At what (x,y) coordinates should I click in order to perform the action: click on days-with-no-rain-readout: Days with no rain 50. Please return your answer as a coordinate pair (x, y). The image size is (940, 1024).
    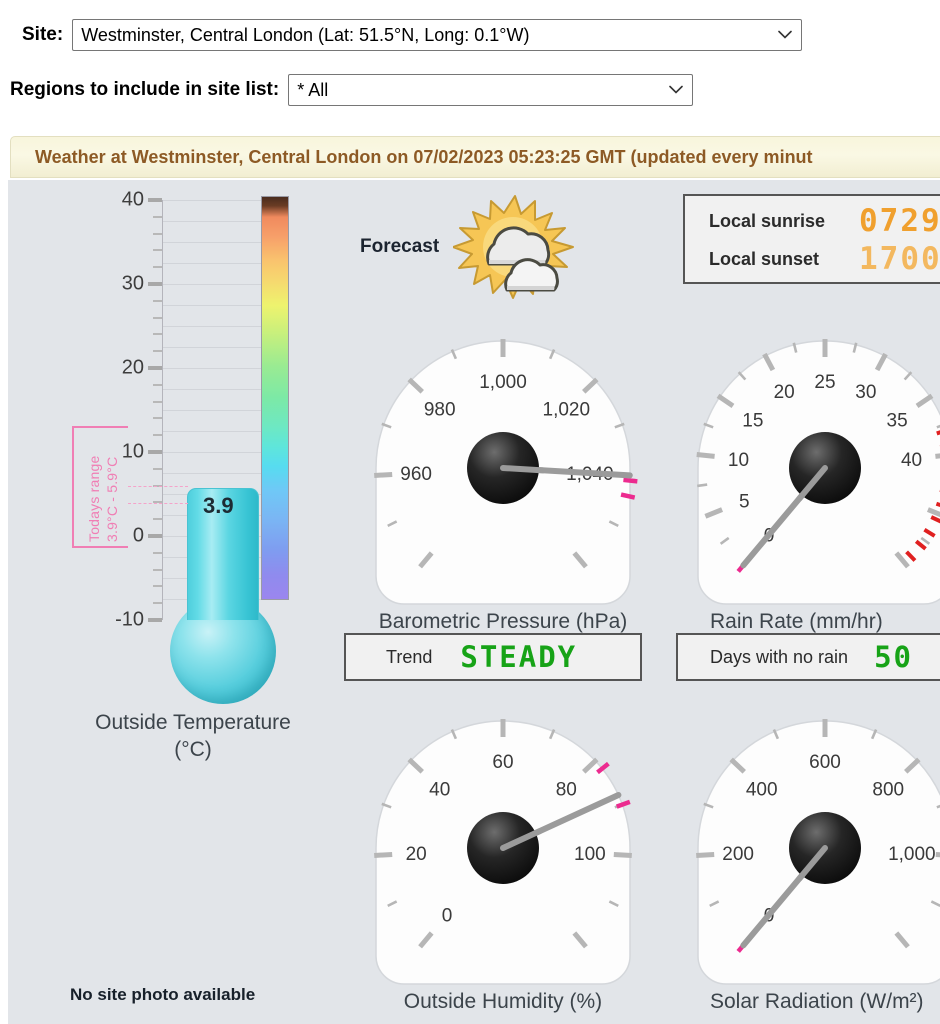
    Looking at the image, I should click on (808, 657).